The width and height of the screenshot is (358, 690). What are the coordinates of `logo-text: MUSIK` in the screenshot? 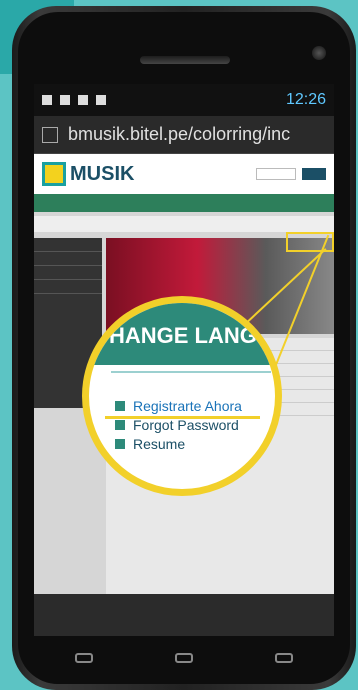 It's located at (102, 173).